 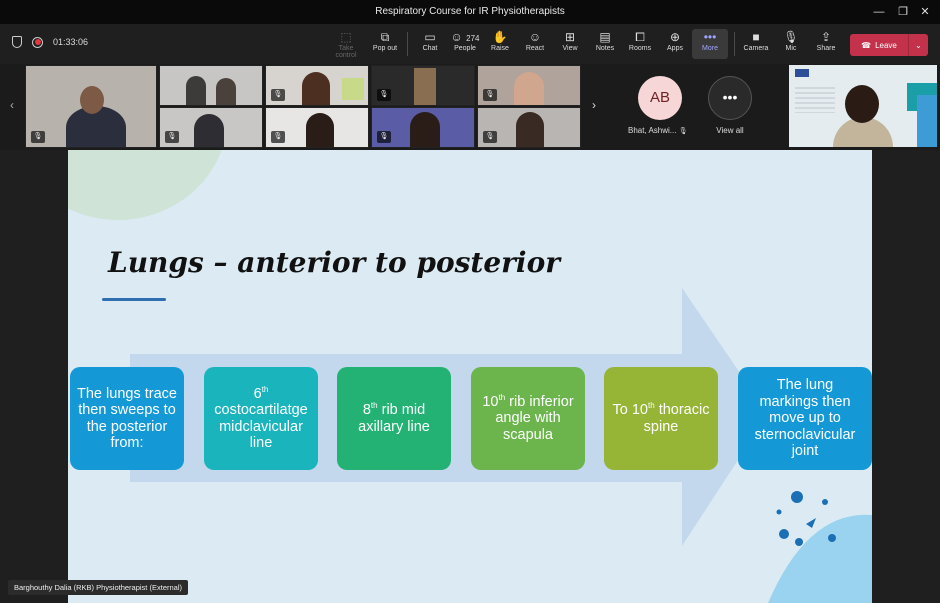 I want to click on decor-wave, so click(x=820, y=558).